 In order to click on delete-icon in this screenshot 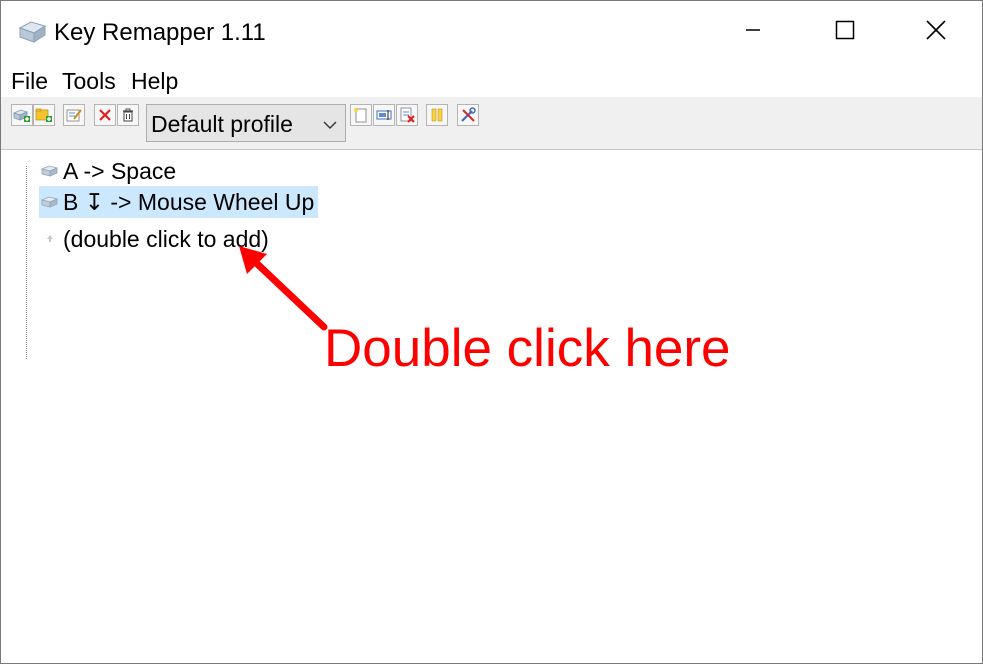, I will do `click(105, 115)`.